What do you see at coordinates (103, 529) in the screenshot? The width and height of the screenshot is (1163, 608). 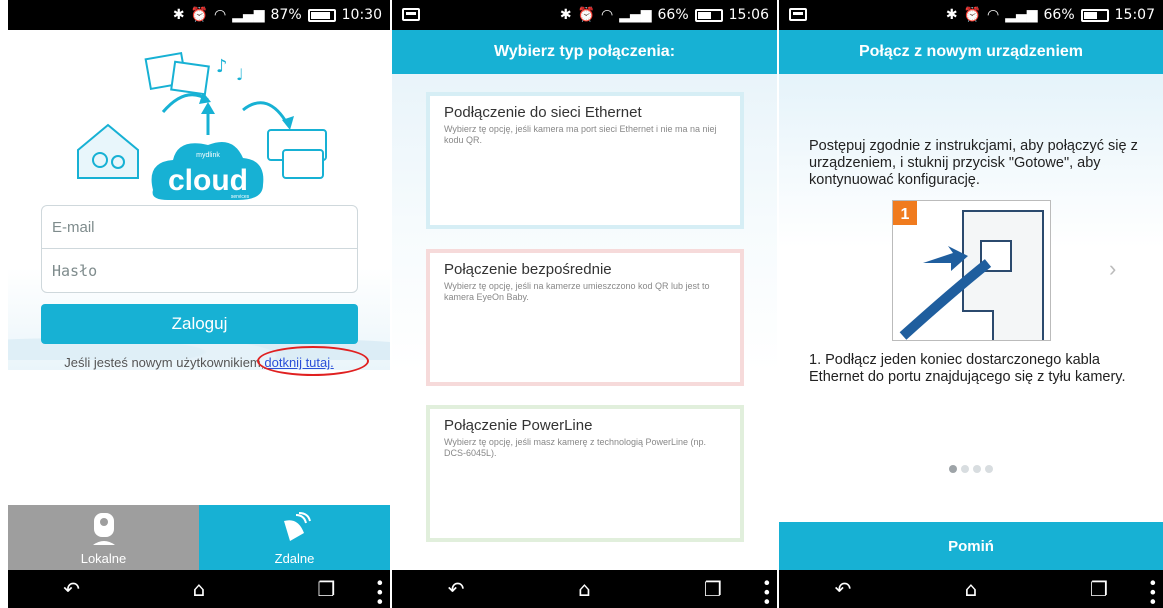 I see `camera-icon` at bounding box center [103, 529].